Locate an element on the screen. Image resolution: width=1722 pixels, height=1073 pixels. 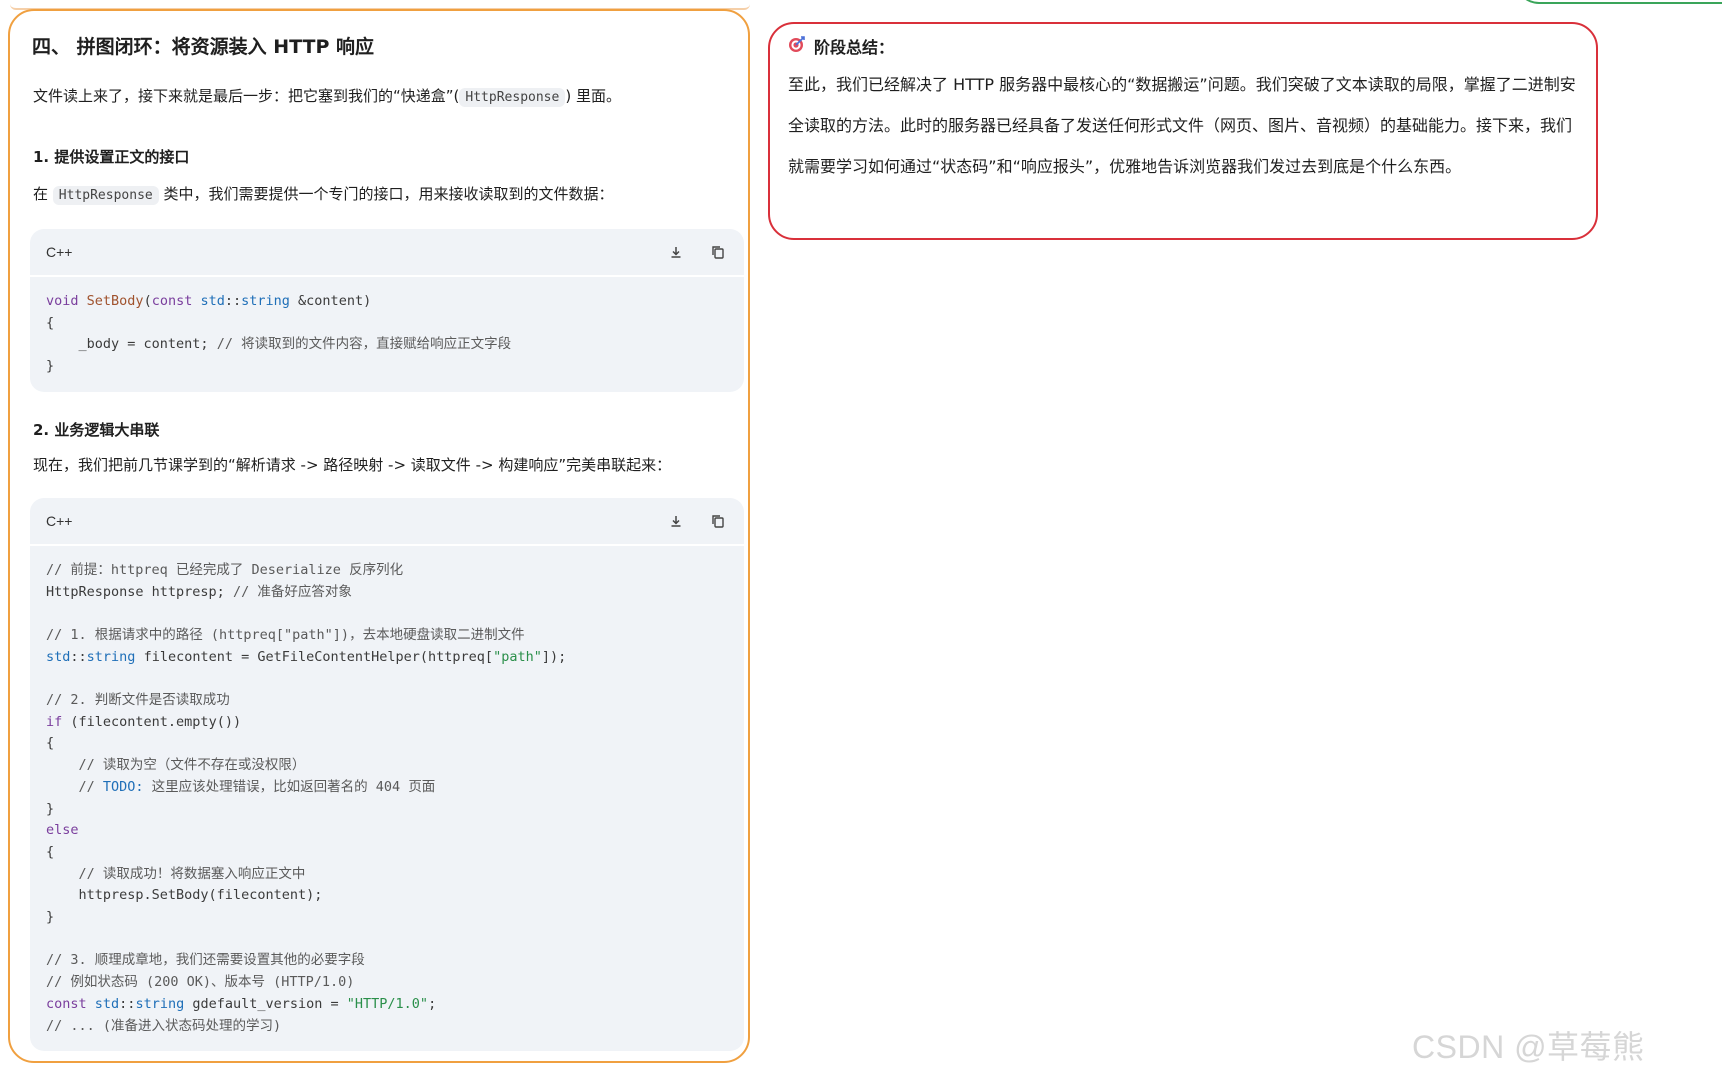
summary-title-row: 阶段总结： is located at coordinates (1179, 46).